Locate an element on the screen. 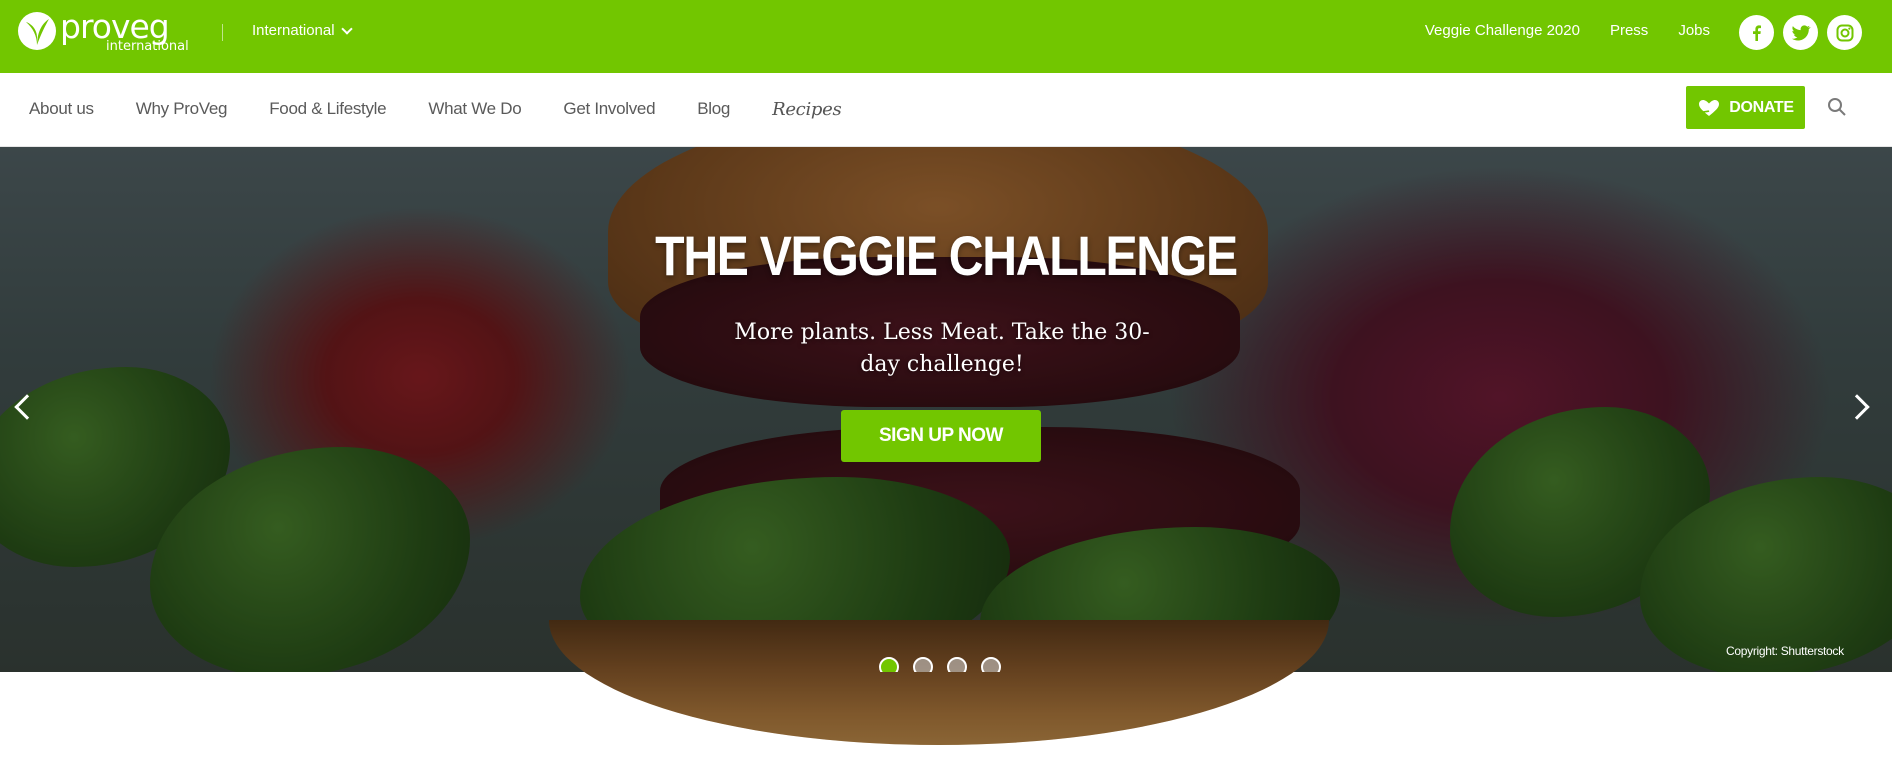 The height and width of the screenshot is (781, 1892). instagram-icon is located at coordinates (1844, 32).